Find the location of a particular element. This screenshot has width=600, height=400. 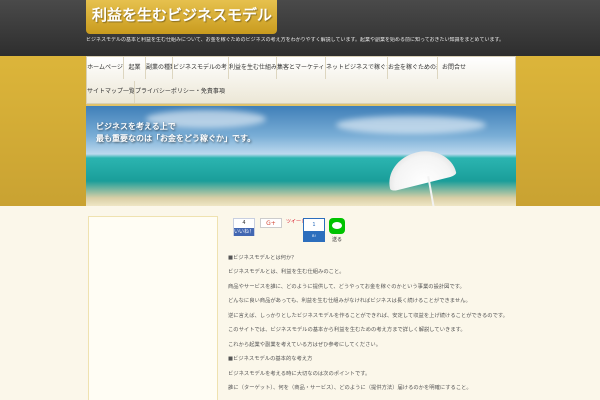

line-share-button is located at coordinates (337, 226).